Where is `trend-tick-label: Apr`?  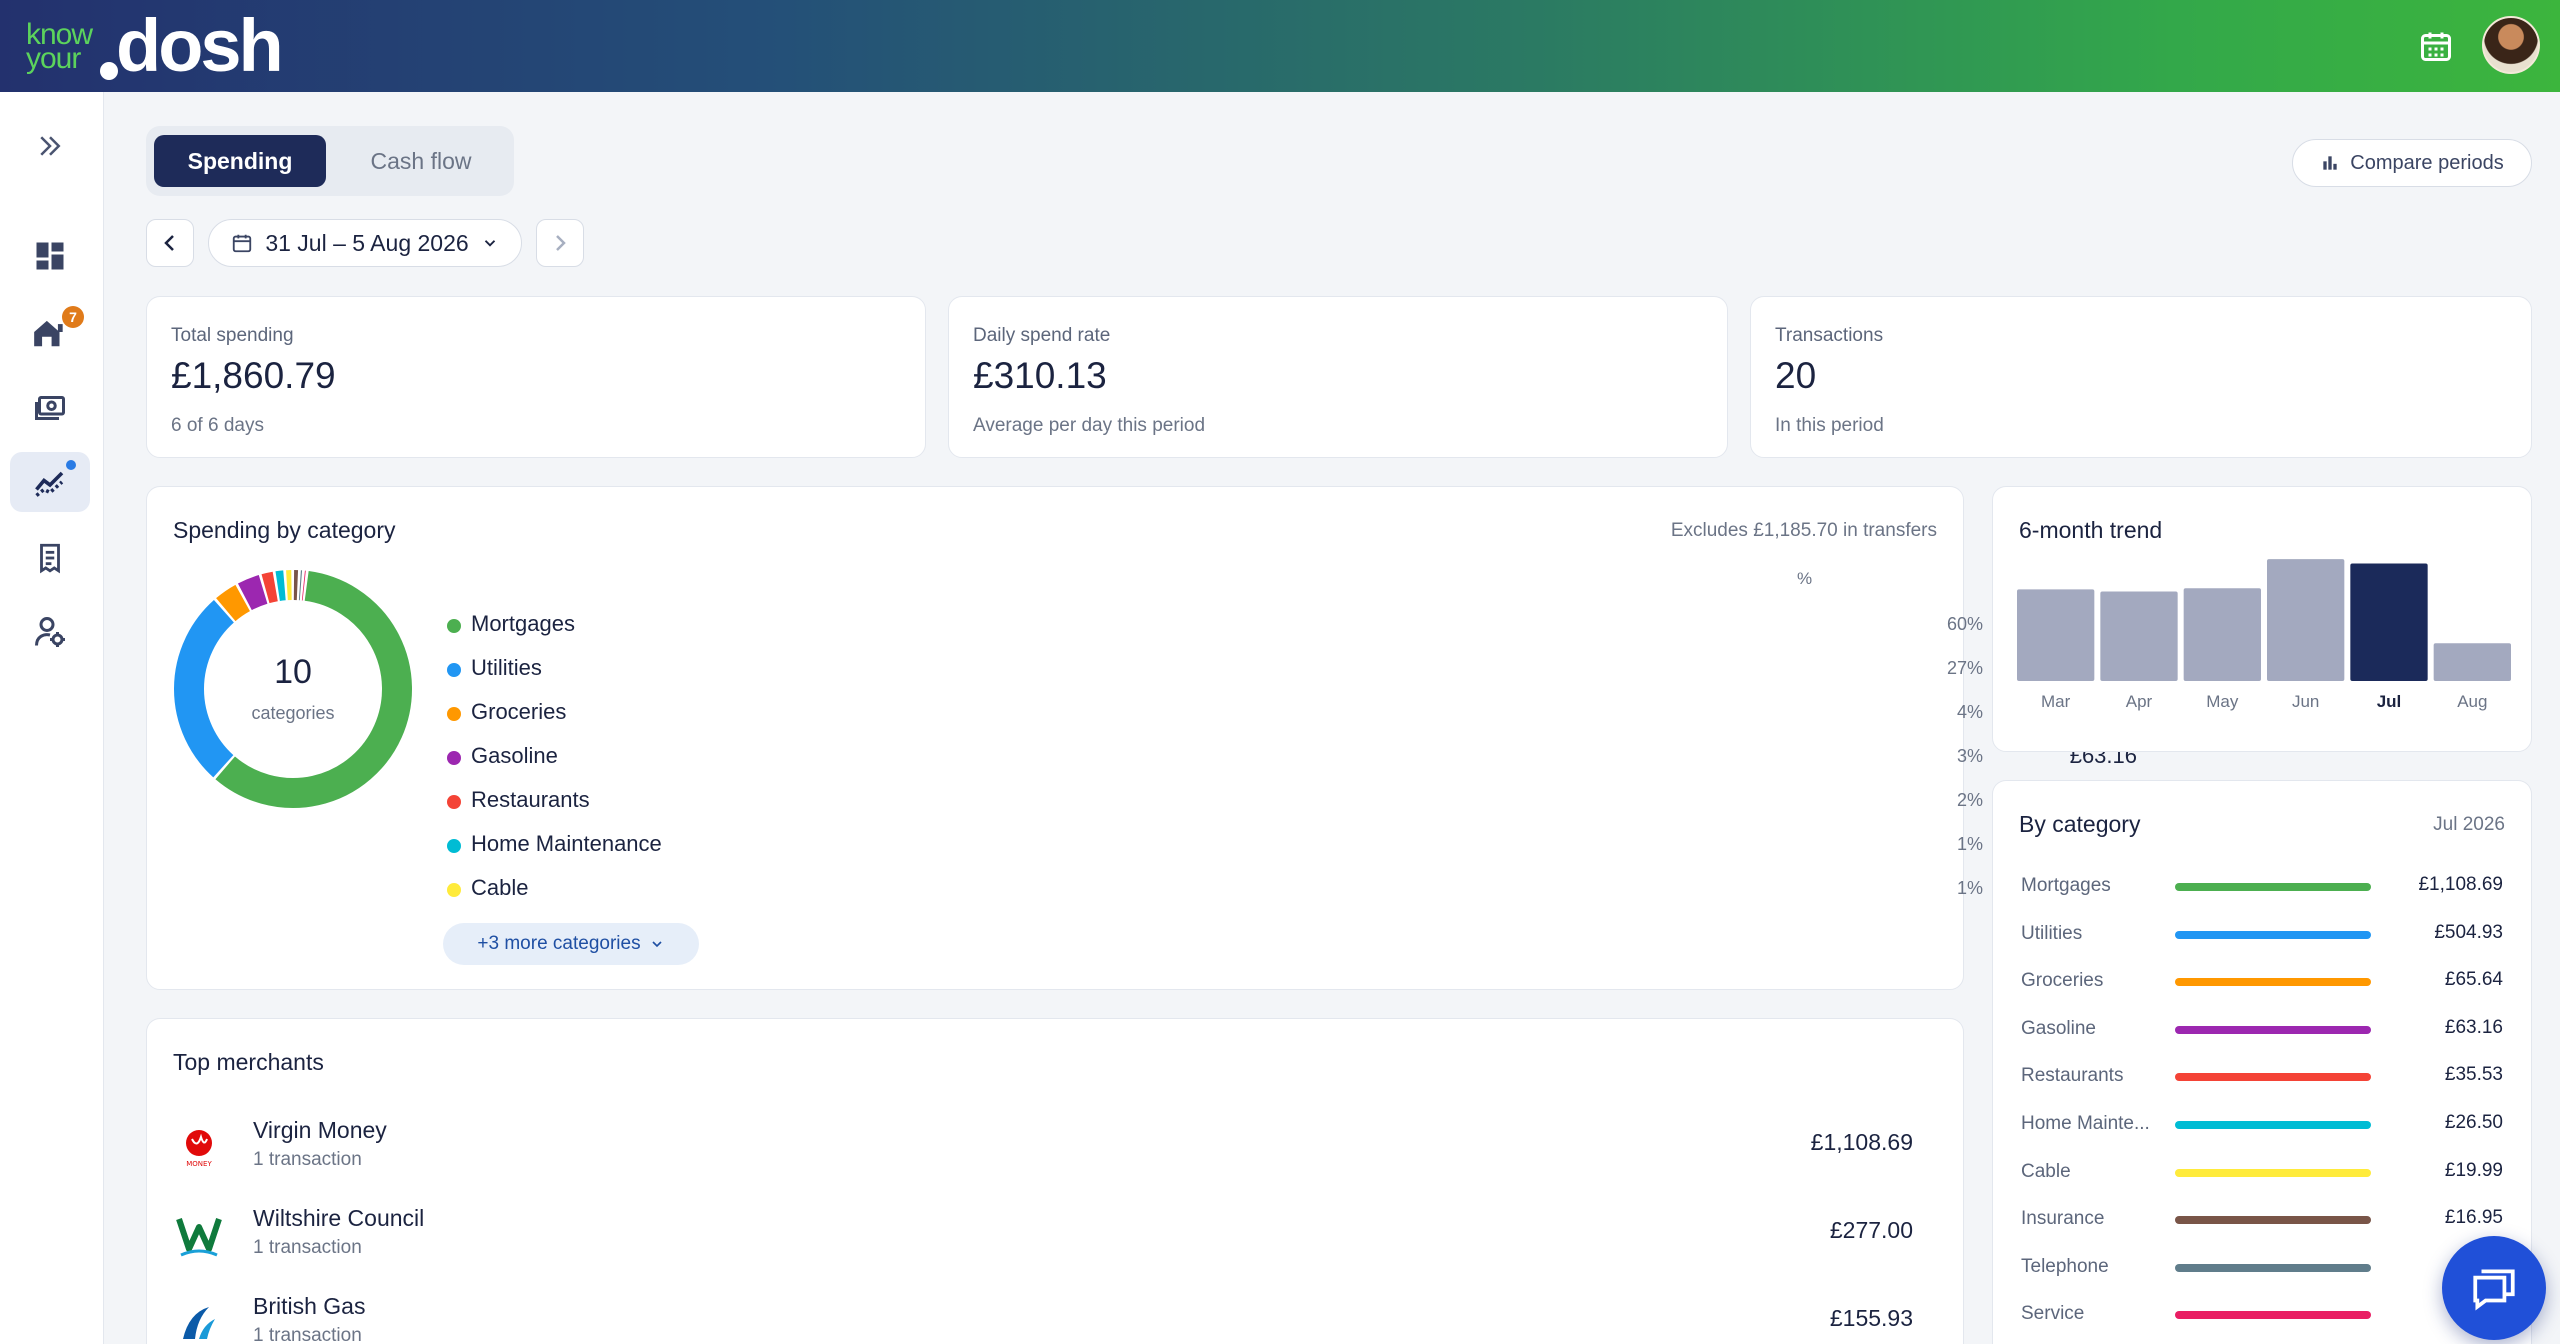 trend-tick-label: Apr is located at coordinates (2139, 701).